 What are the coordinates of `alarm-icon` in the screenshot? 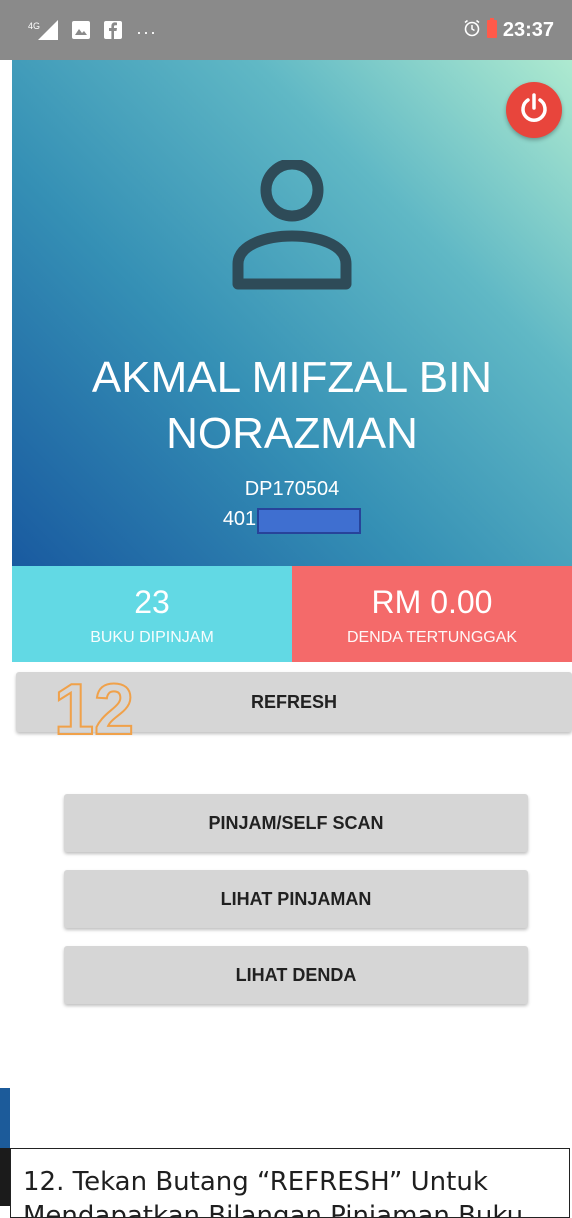 It's located at (472, 30).